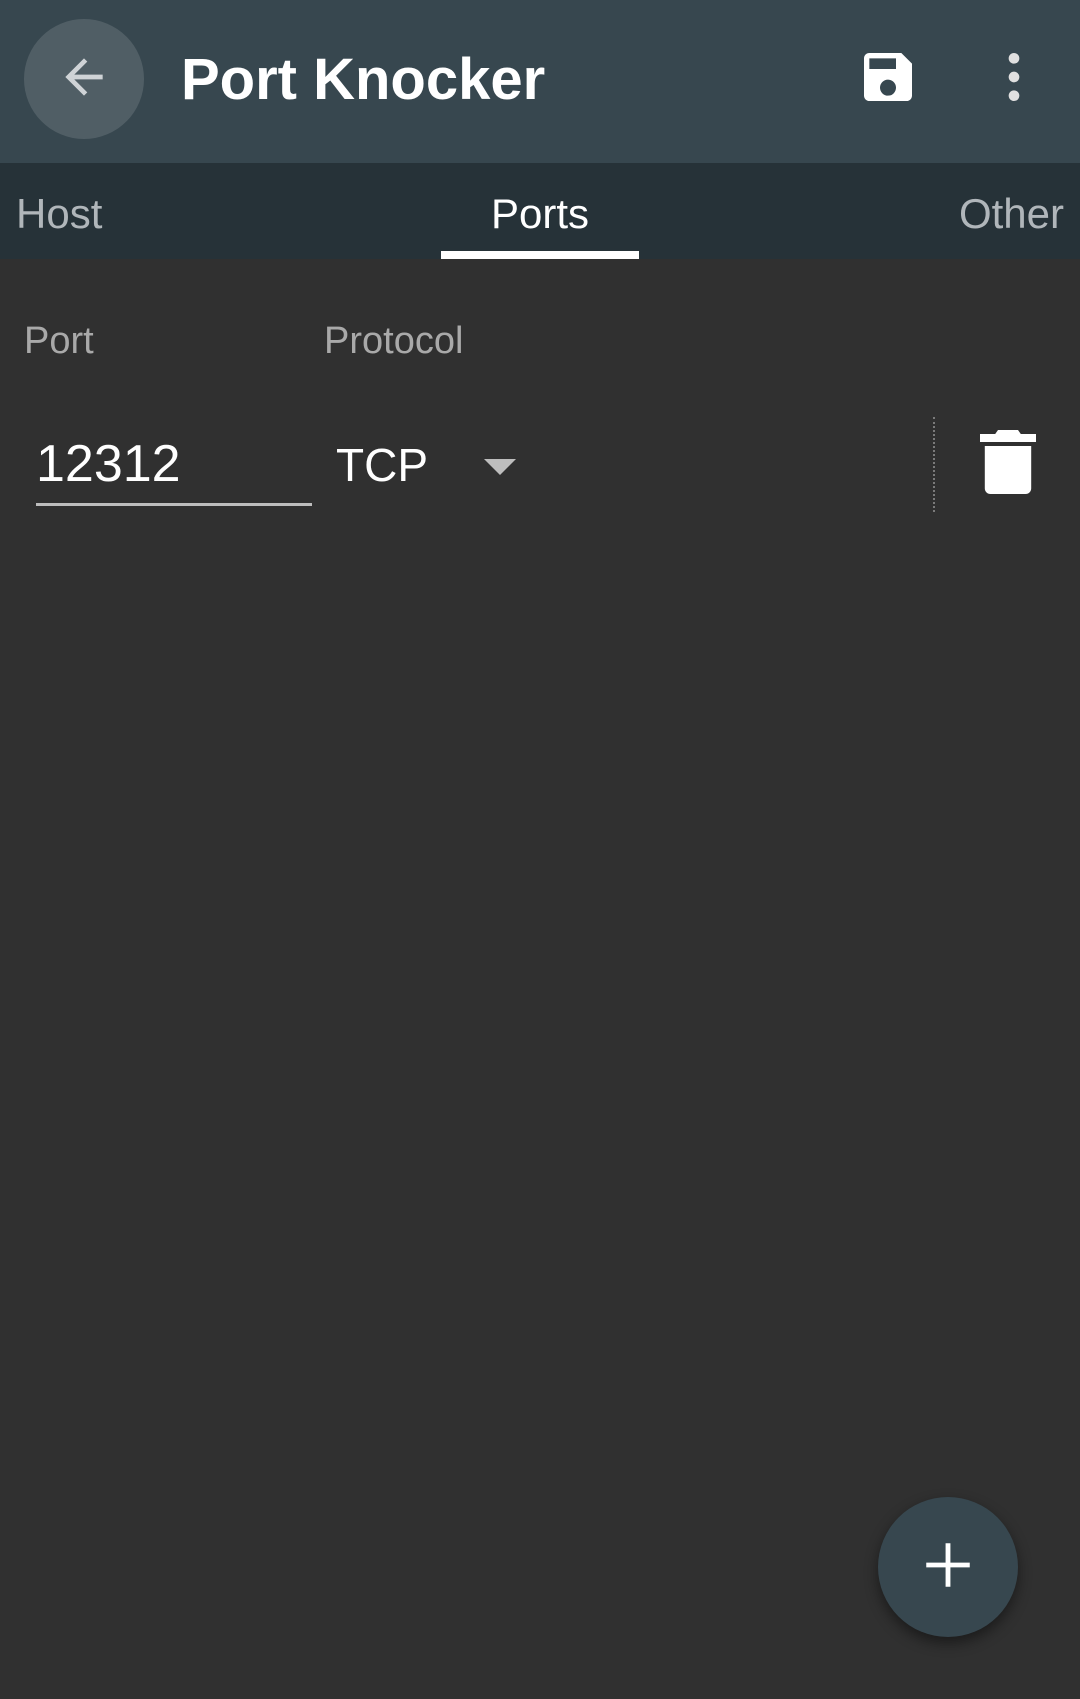 This screenshot has height=1699, width=1080. I want to click on port-number-input, so click(174, 465).